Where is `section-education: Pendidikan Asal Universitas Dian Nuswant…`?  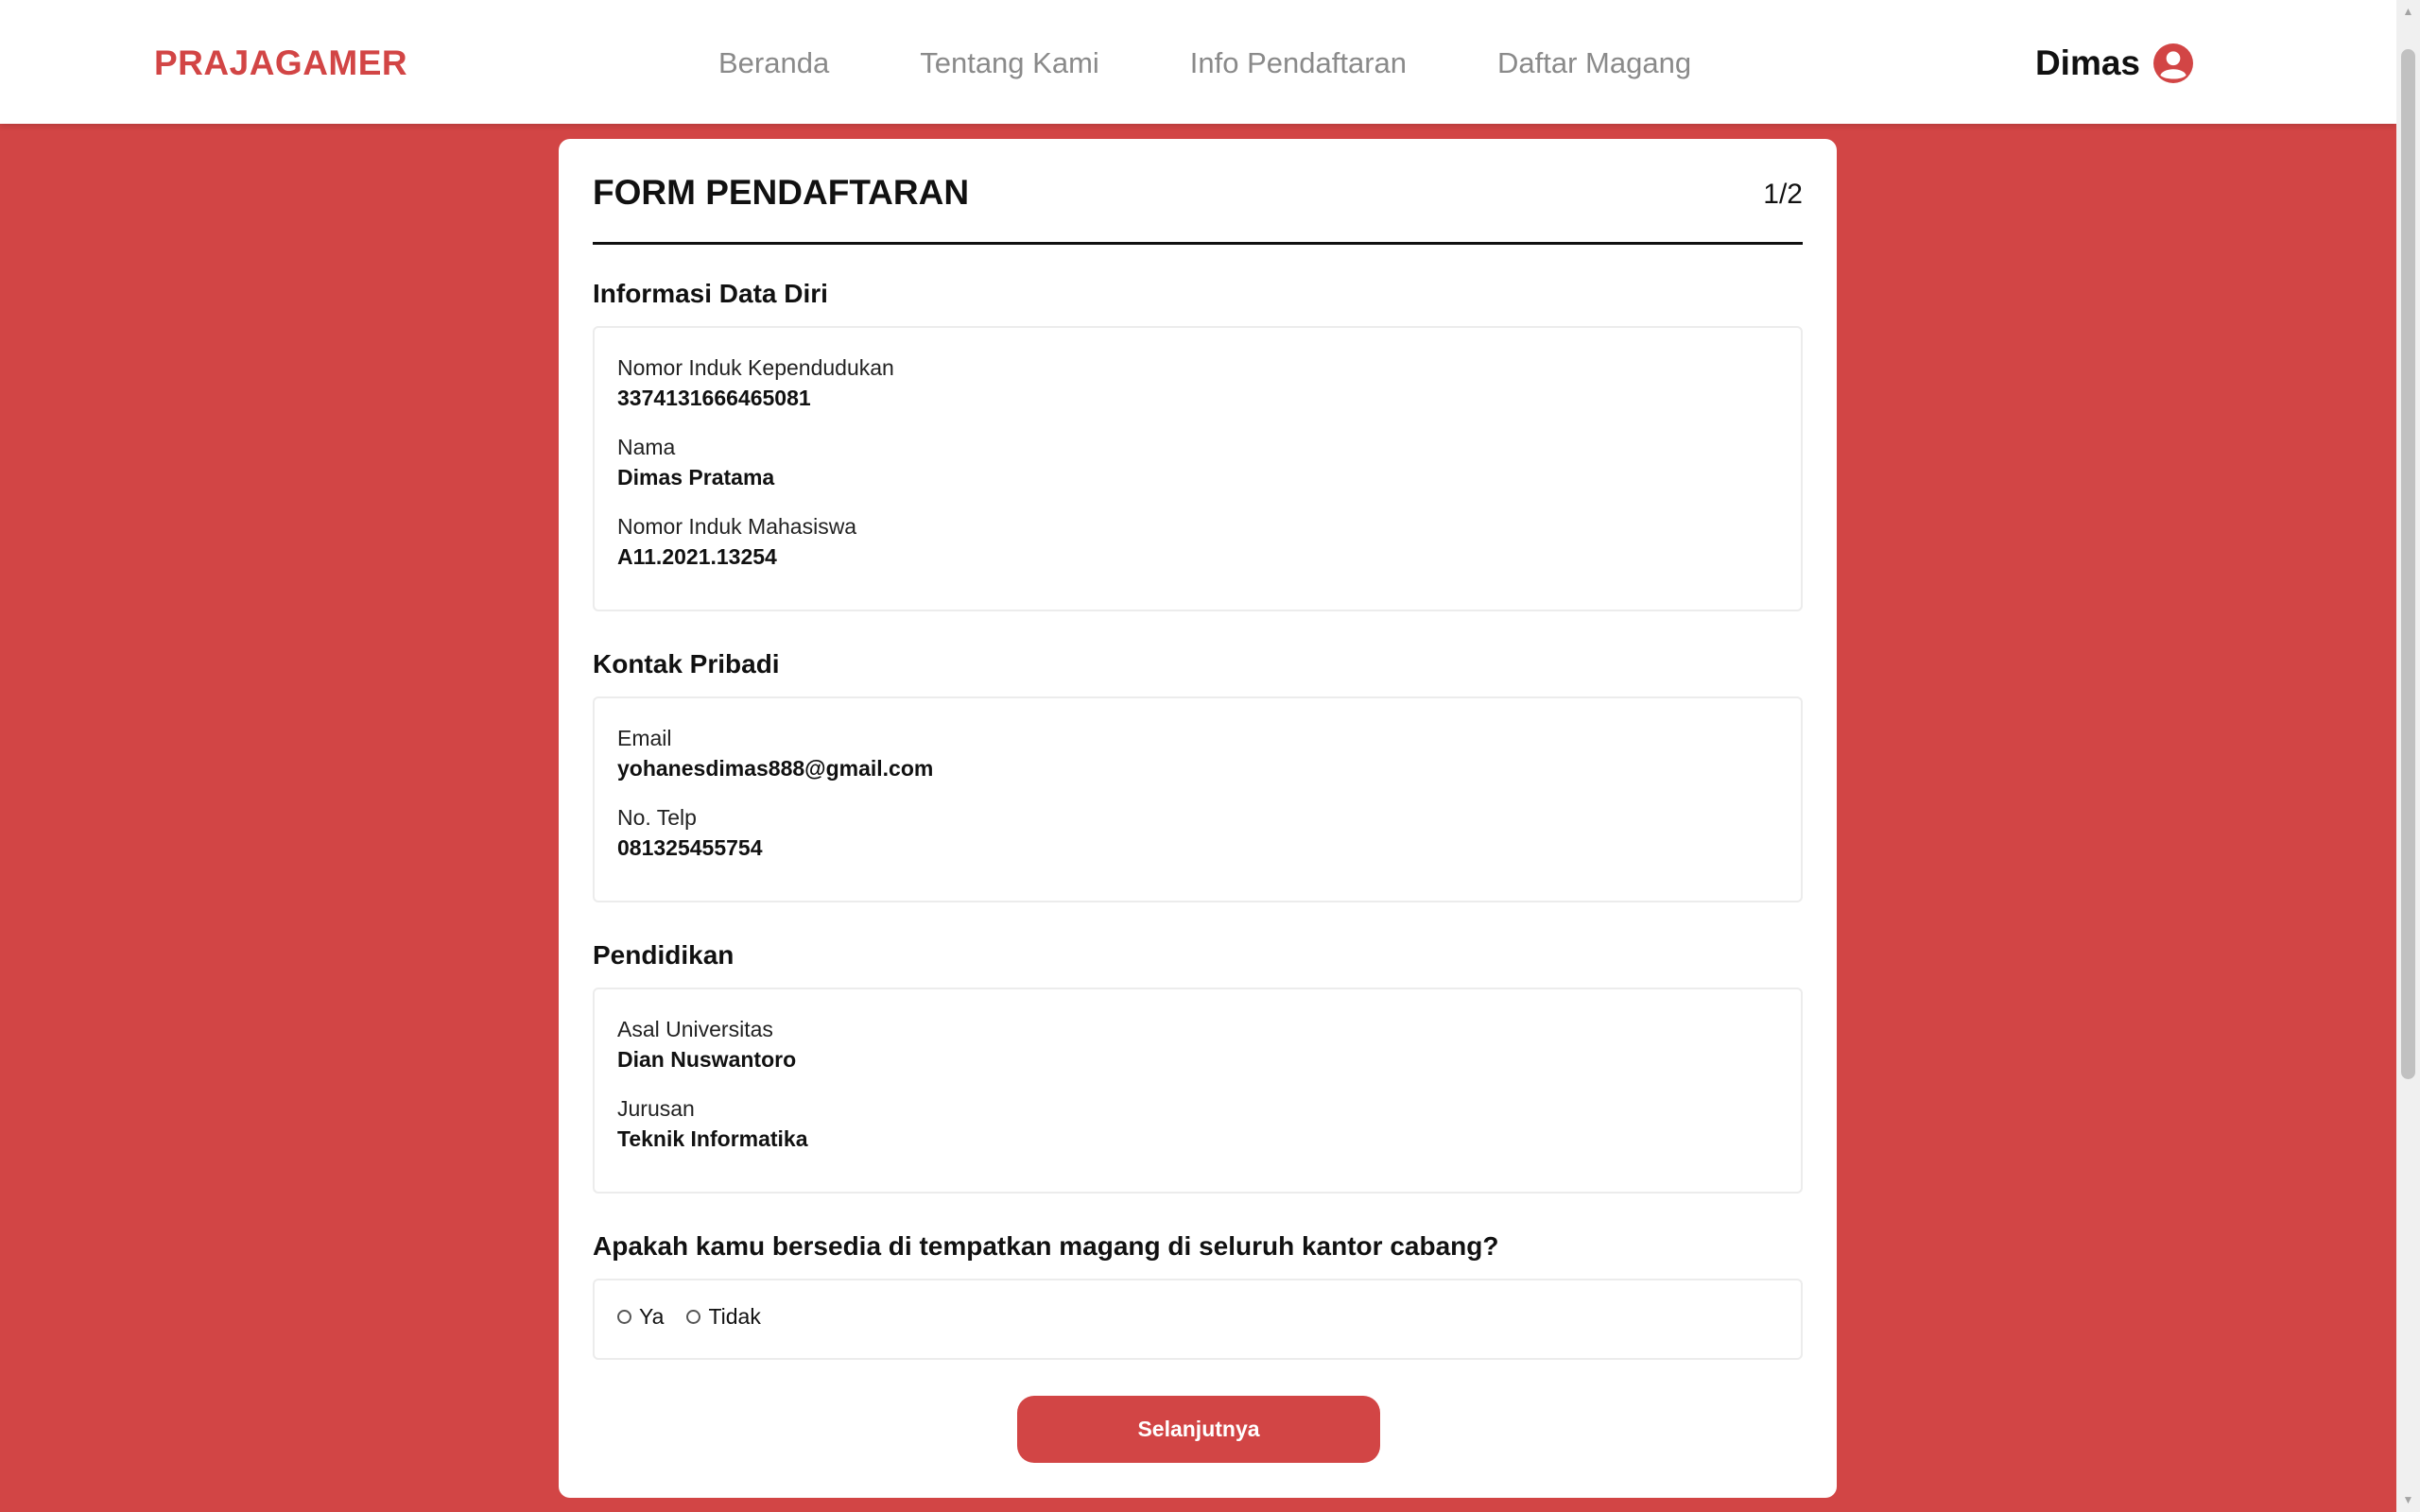
section-education: Pendidikan Asal Universitas Dian Nuswant… is located at coordinates (1198, 1067).